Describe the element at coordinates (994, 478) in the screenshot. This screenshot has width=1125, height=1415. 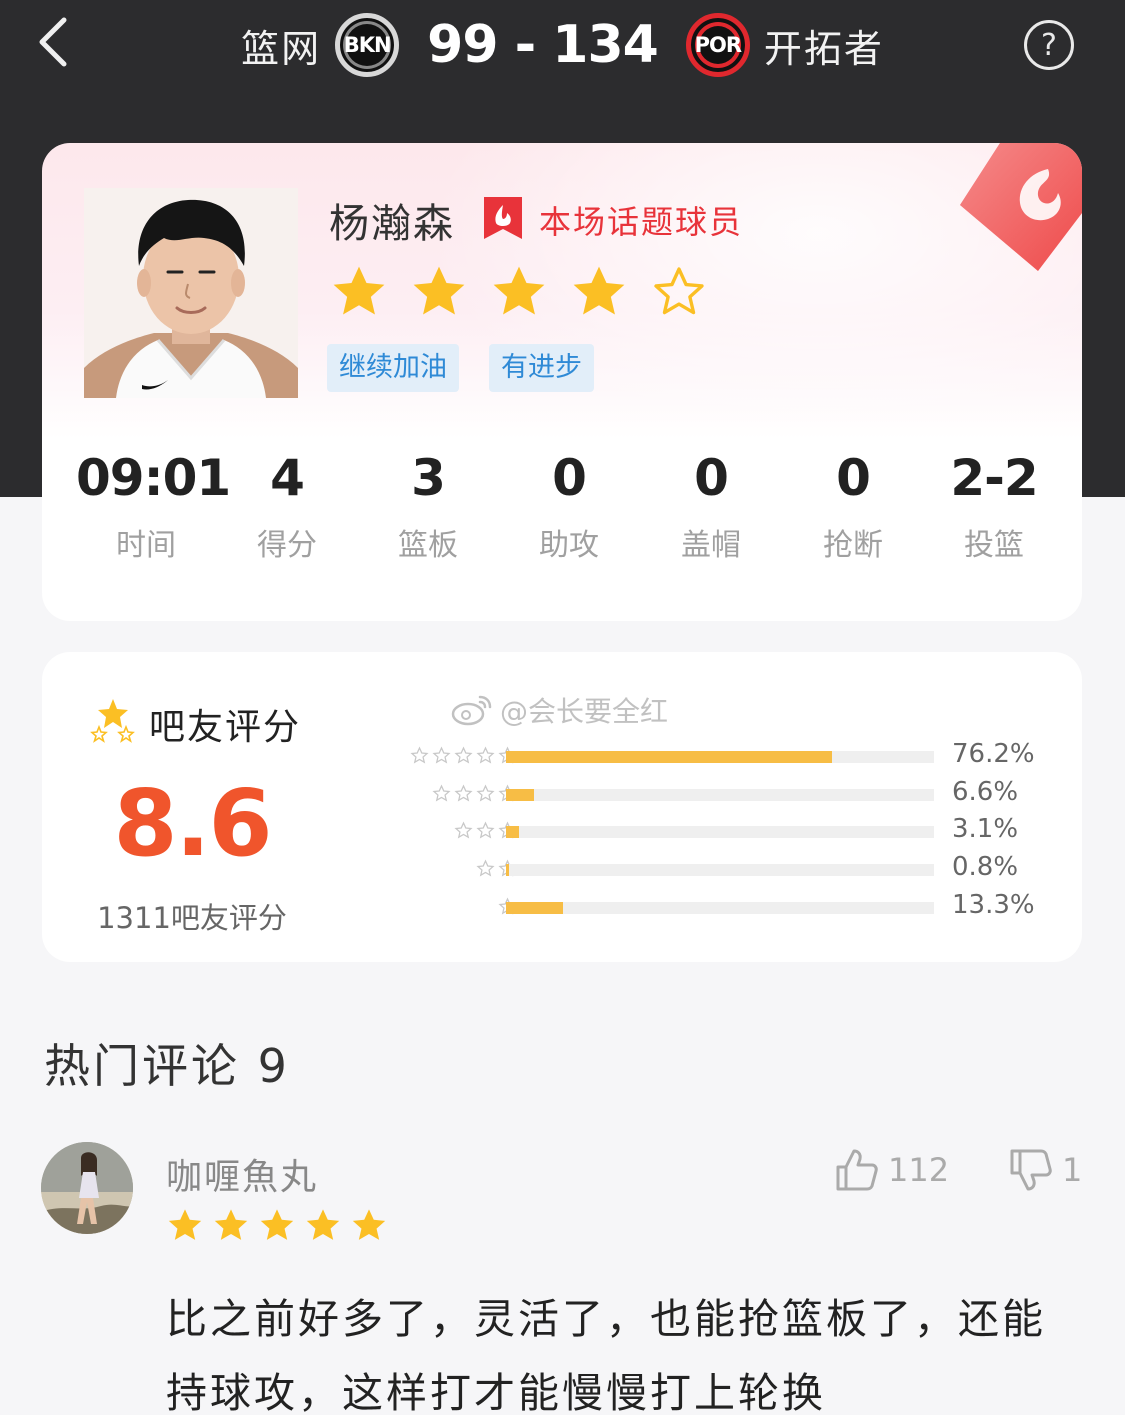
I see `stat-value: 2-2` at that location.